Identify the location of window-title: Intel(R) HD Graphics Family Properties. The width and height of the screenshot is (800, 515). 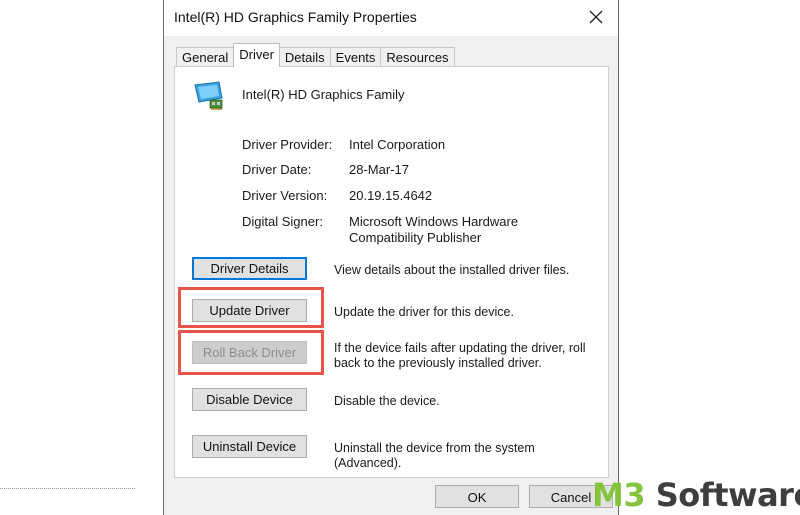
(295, 17).